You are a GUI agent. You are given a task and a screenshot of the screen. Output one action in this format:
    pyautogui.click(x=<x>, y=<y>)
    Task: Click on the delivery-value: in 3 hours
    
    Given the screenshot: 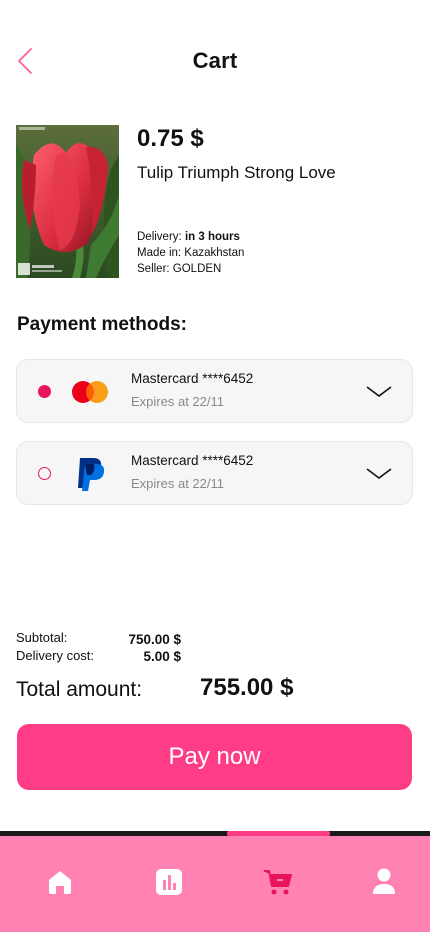 What is the action you would take?
    pyautogui.click(x=212, y=237)
    